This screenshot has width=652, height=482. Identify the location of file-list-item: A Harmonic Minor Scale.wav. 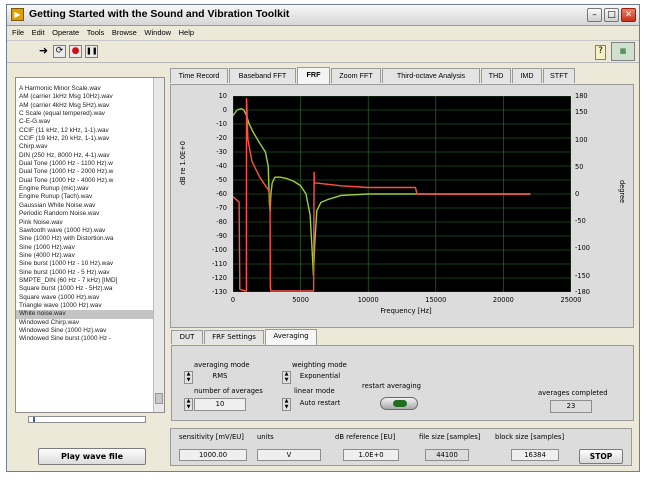
(85, 89).